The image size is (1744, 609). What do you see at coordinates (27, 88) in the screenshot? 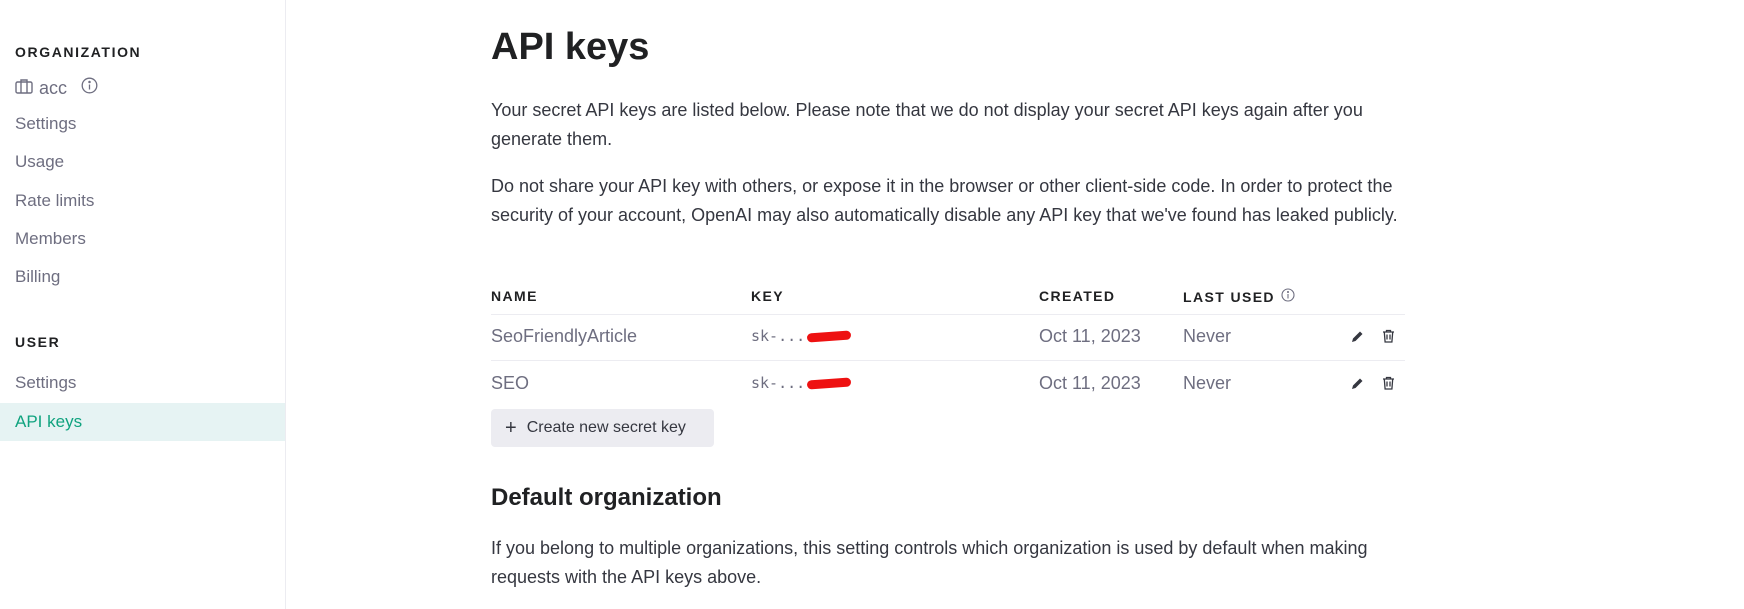
I see `briefcase-icon` at bounding box center [27, 88].